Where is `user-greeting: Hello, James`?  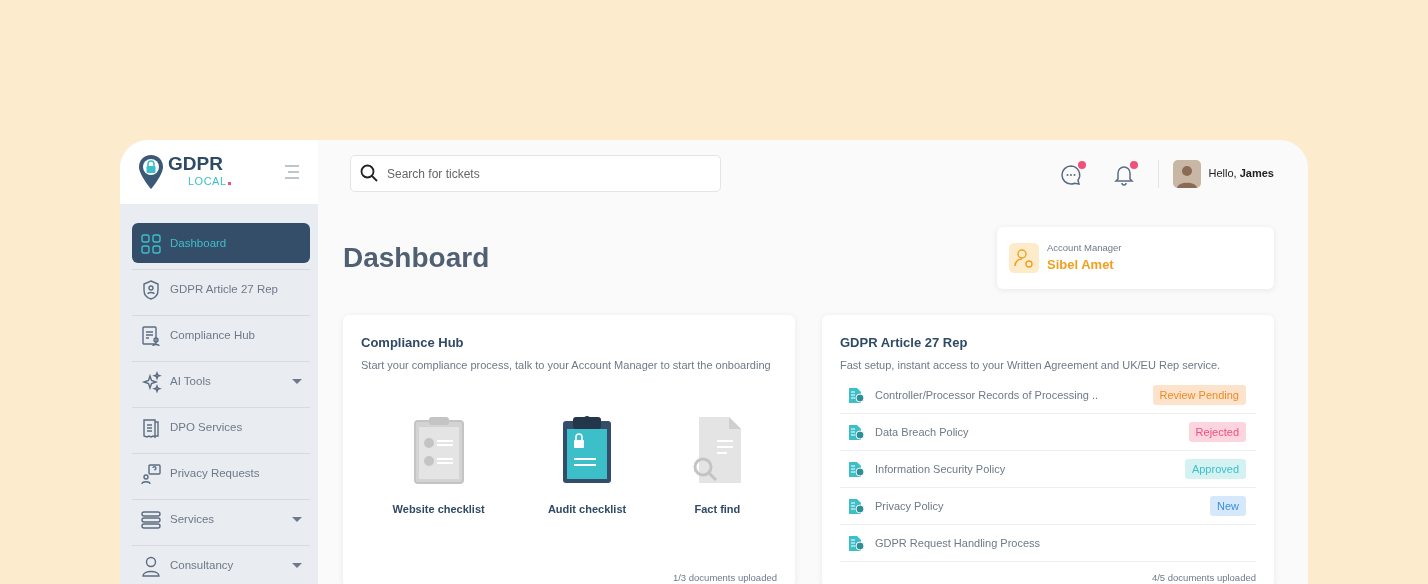
user-greeting: Hello, James is located at coordinates (1241, 174).